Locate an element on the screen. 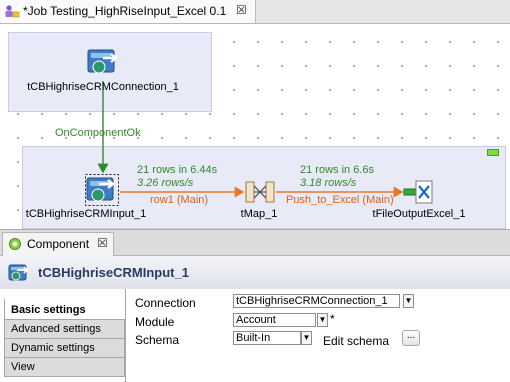  component-gear-icon is located at coordinates (15, 244).